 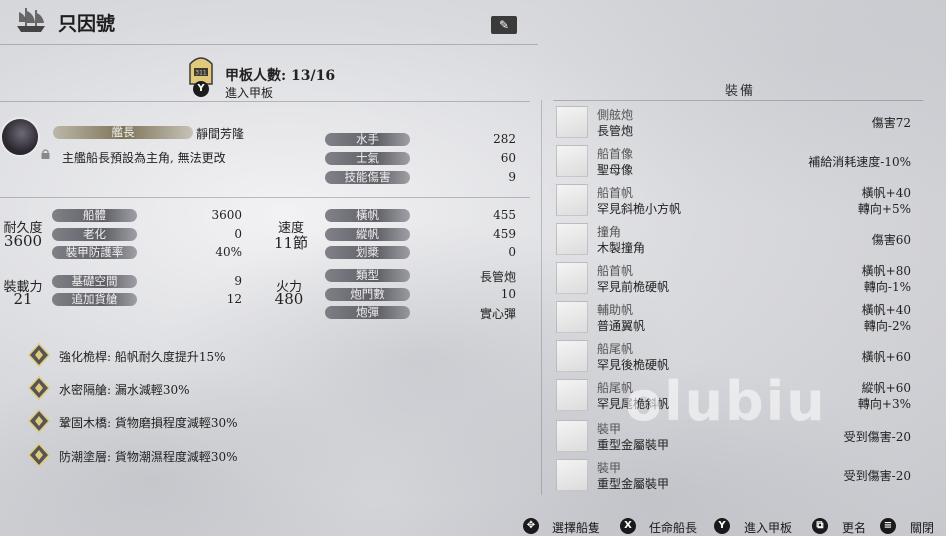 I want to click on hull-label: 船體, so click(x=94, y=215).